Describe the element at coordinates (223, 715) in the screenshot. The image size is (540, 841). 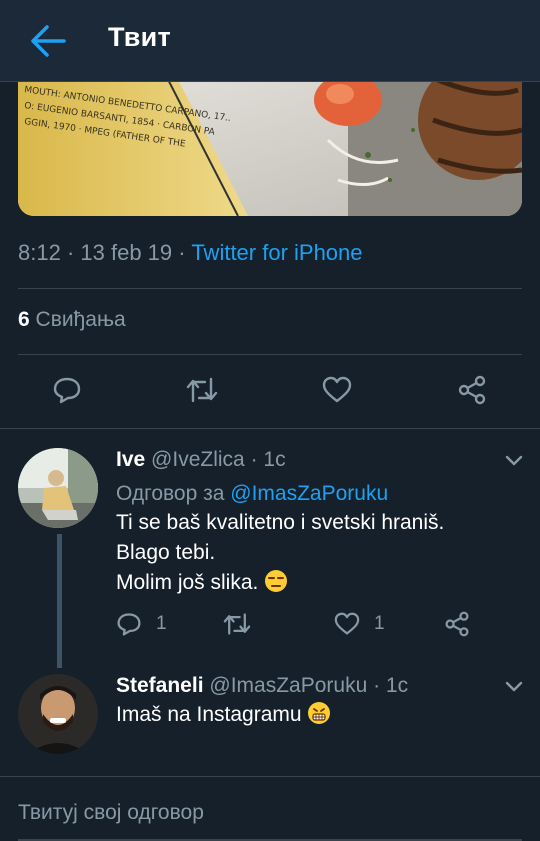
I see `reply-text: Imaš na Instagramu` at that location.